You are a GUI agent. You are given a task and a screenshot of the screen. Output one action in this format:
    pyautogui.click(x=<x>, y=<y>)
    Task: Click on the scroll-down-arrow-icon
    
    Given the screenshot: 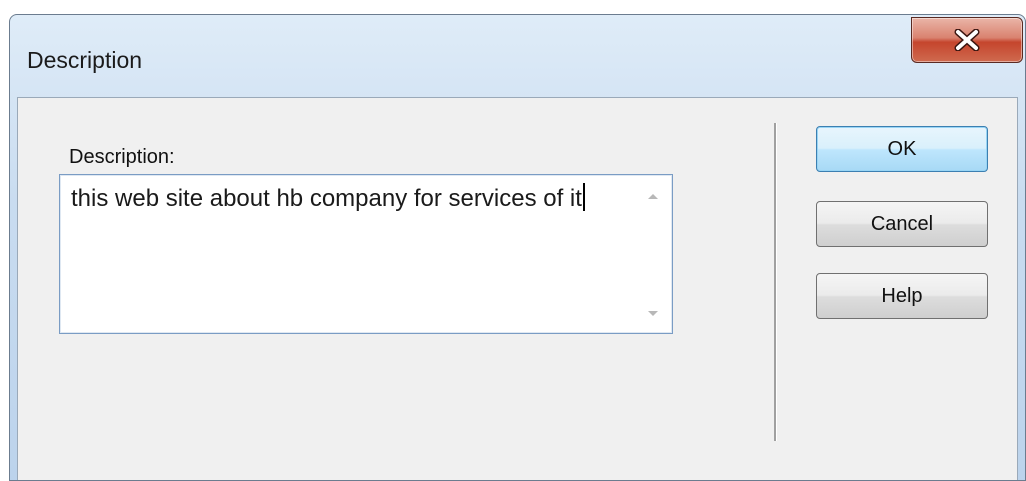 What is the action you would take?
    pyautogui.click(x=653, y=314)
    